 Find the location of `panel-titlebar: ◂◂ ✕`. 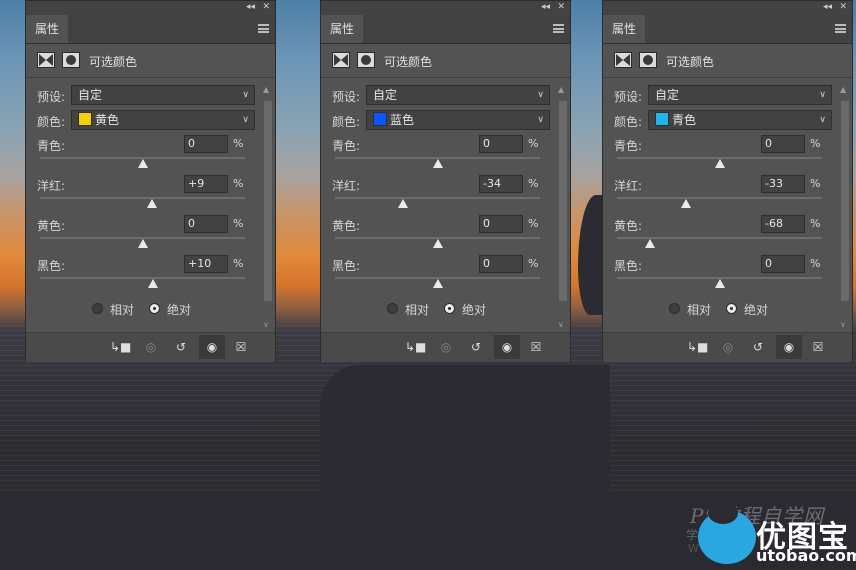

panel-titlebar: ◂◂ ✕ is located at coordinates (445, 8).